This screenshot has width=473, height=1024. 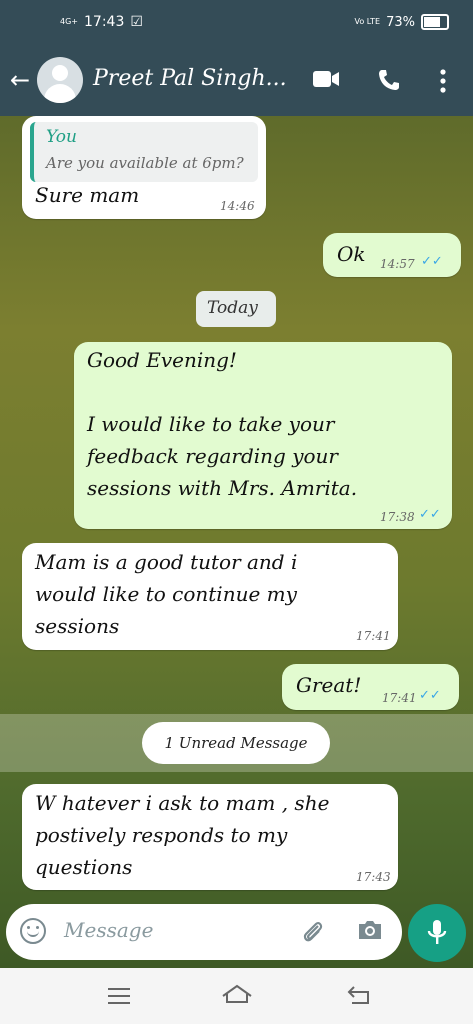 I want to click on status-left: 4G+ 17:43 ☑, so click(x=101, y=22).